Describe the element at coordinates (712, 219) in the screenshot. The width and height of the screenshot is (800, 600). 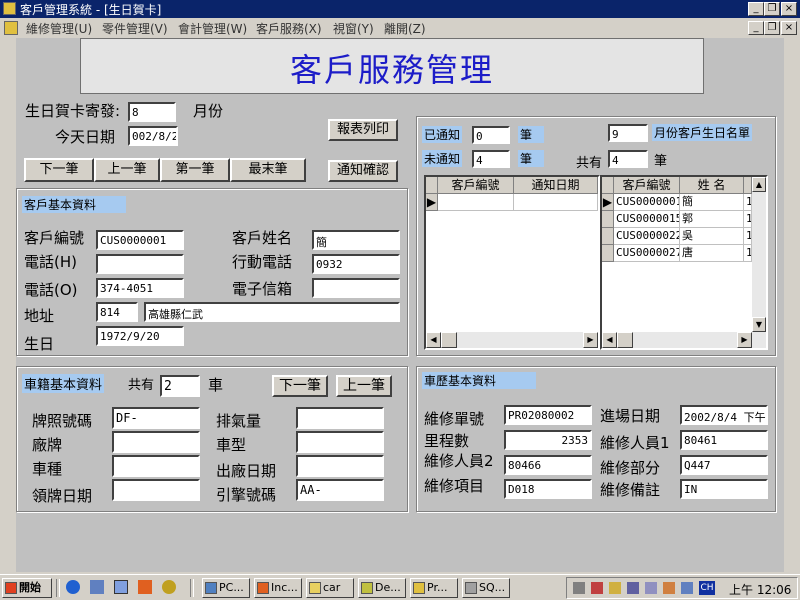
I see `table-cell: 郭` at that location.